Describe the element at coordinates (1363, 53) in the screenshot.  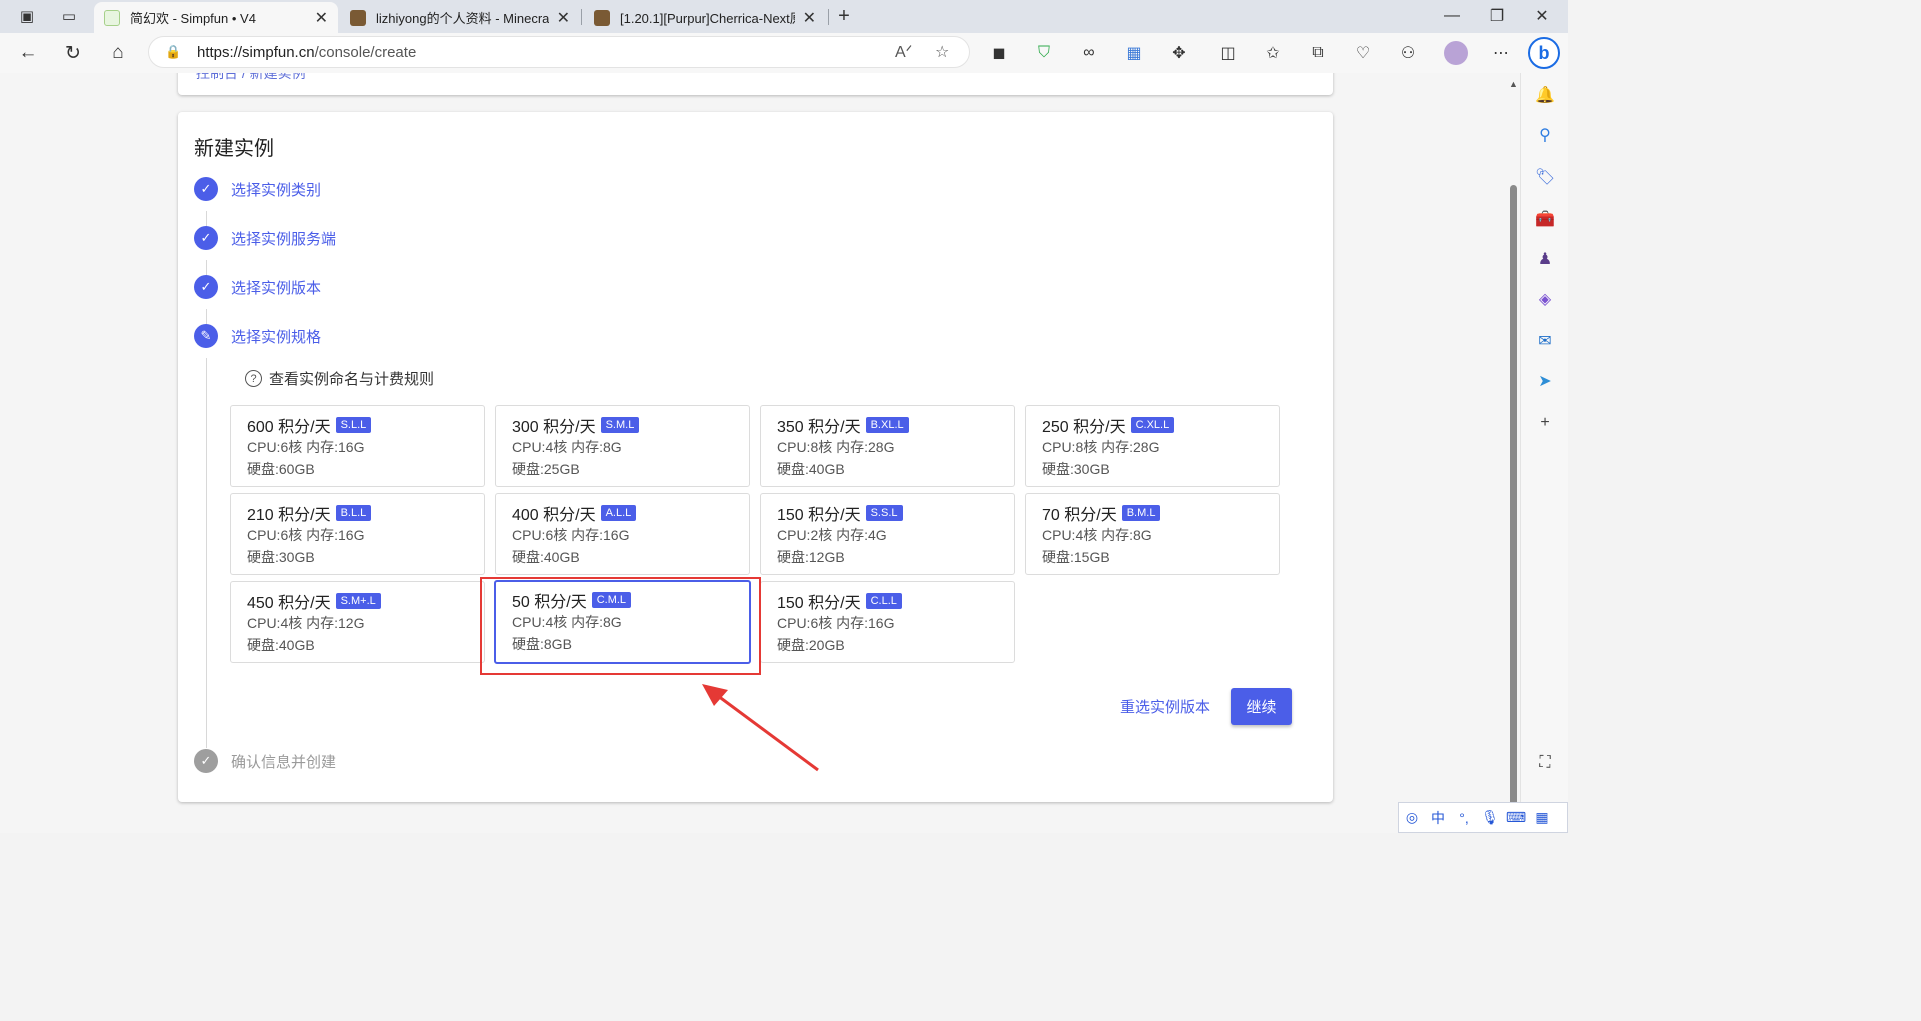
I see `performance-icon: ♡` at that location.